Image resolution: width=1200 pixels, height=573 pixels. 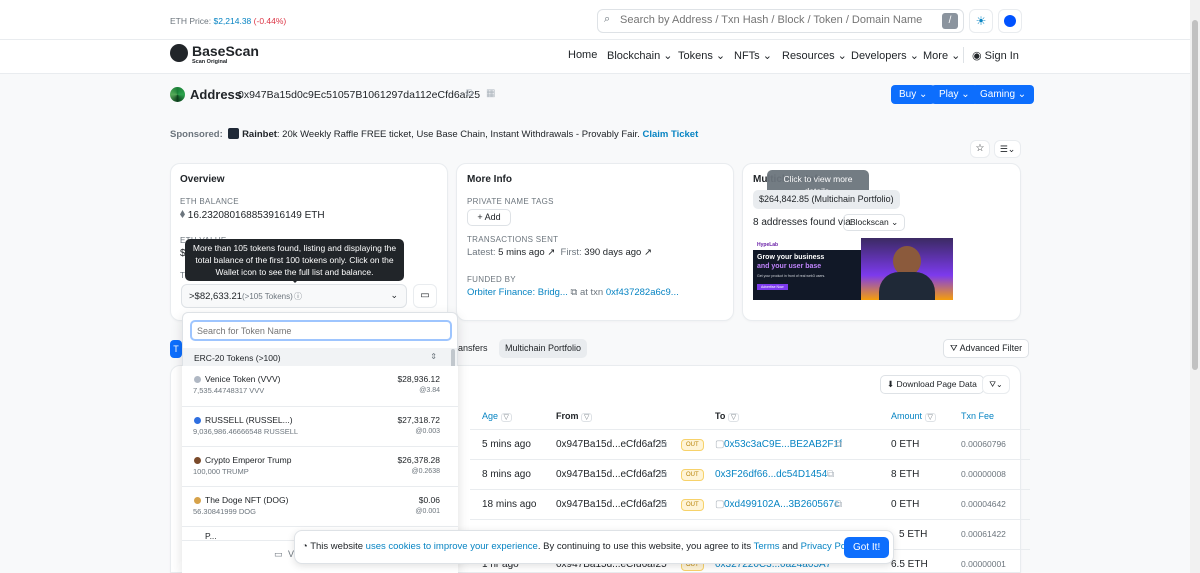 What do you see at coordinates (772, 287) in the screenshot?
I see `ad-cta-button: Advertise Now` at bounding box center [772, 287].